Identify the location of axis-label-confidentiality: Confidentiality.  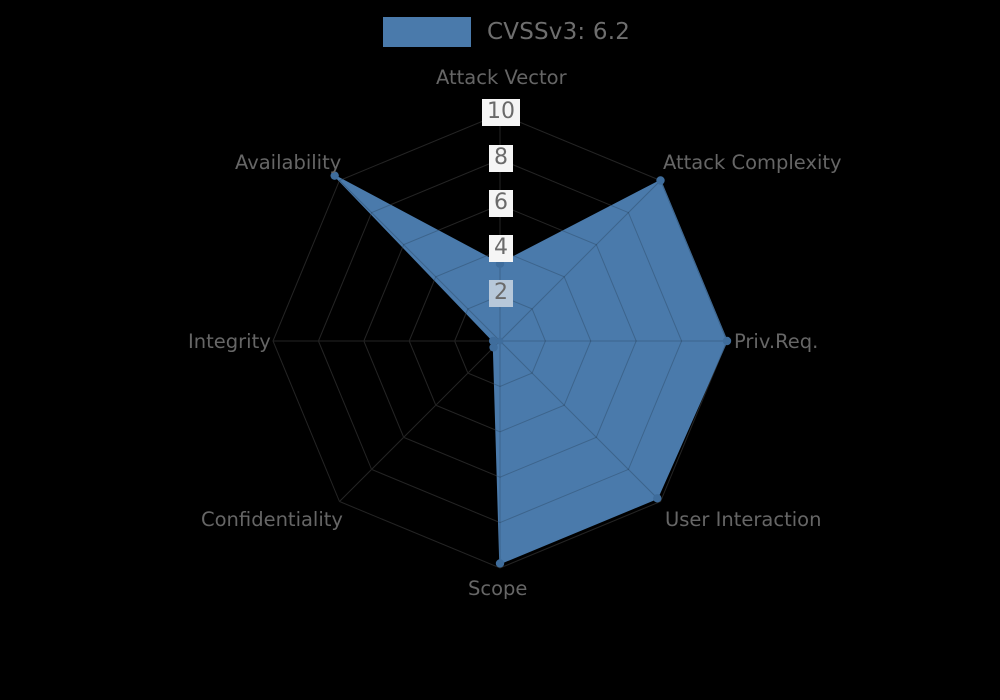
(272, 519).